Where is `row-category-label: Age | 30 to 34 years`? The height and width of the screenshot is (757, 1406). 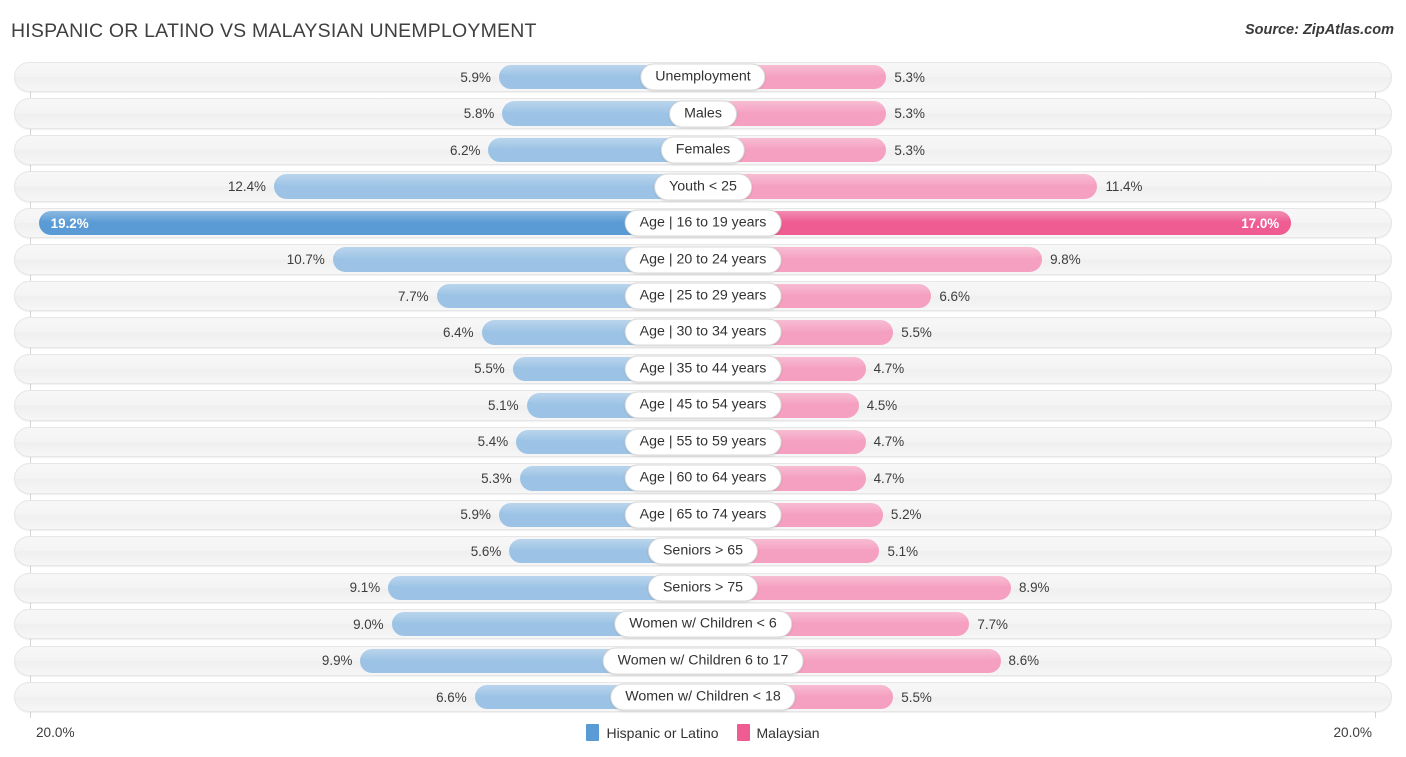
row-category-label: Age | 30 to 34 years is located at coordinates (703, 332).